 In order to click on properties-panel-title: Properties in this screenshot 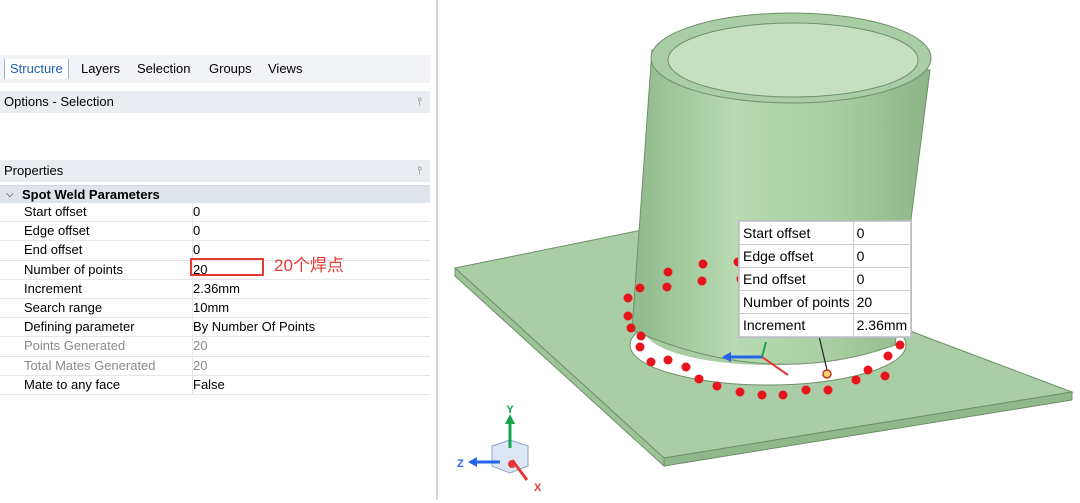, I will do `click(34, 170)`.